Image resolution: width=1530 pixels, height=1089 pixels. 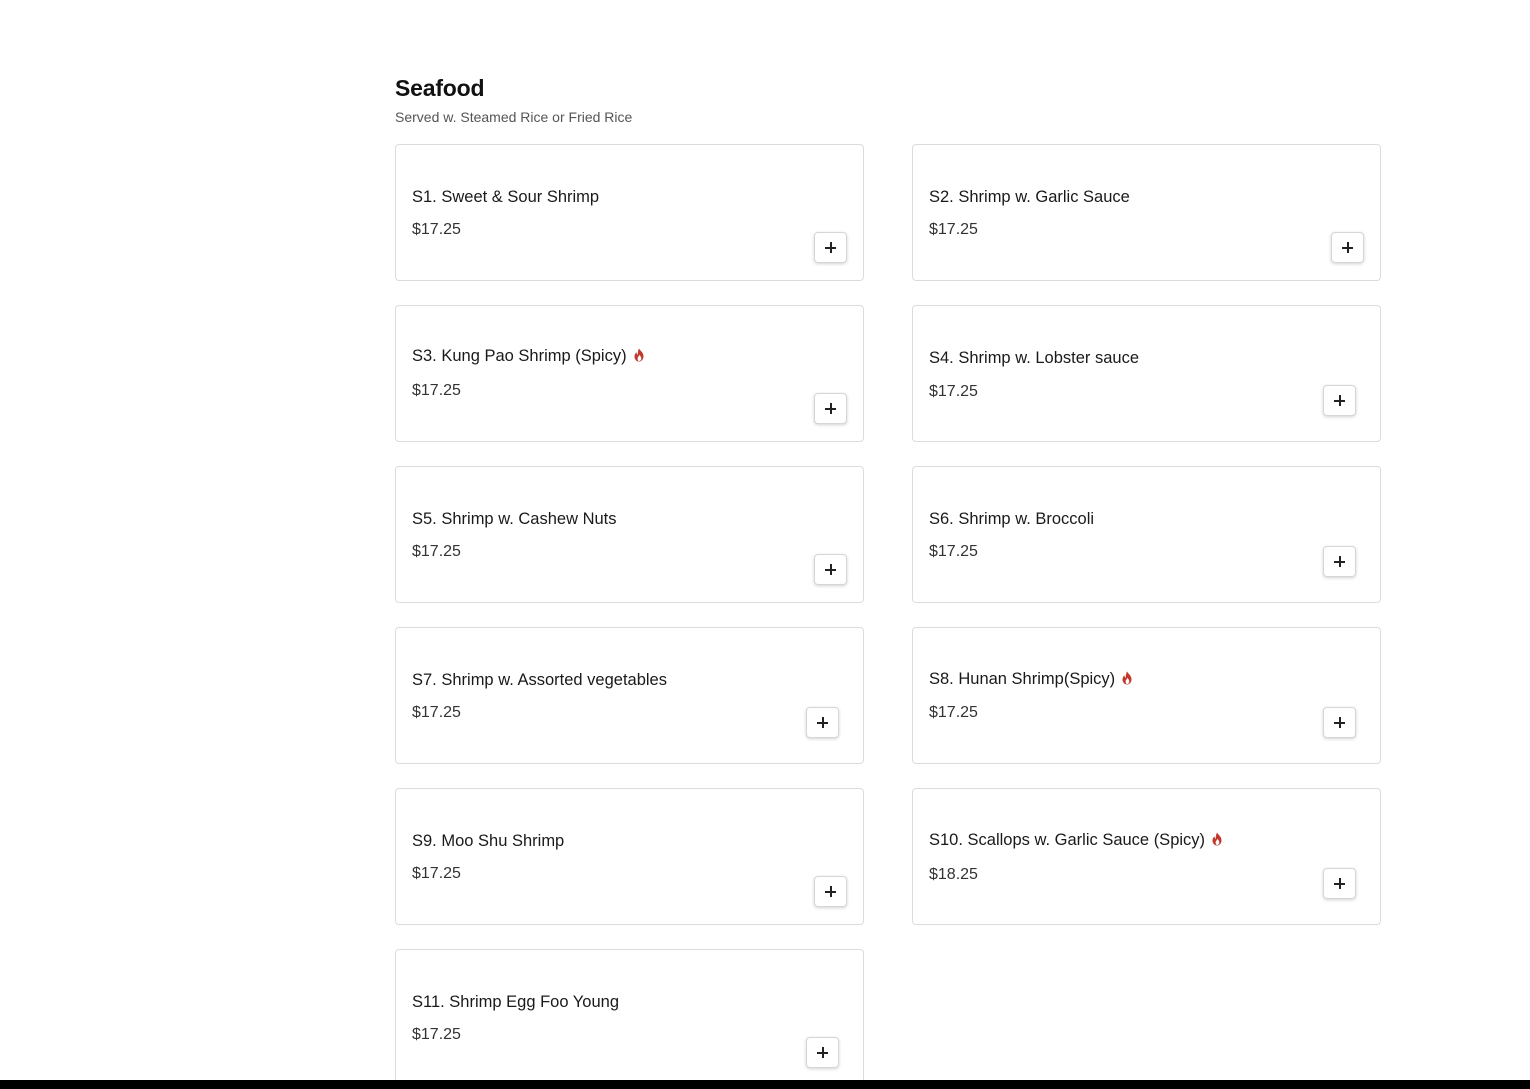 What do you see at coordinates (1067, 840) in the screenshot?
I see `menu-item-name: S10. Scallops w. Garlic Sauce (Spicy)` at bounding box center [1067, 840].